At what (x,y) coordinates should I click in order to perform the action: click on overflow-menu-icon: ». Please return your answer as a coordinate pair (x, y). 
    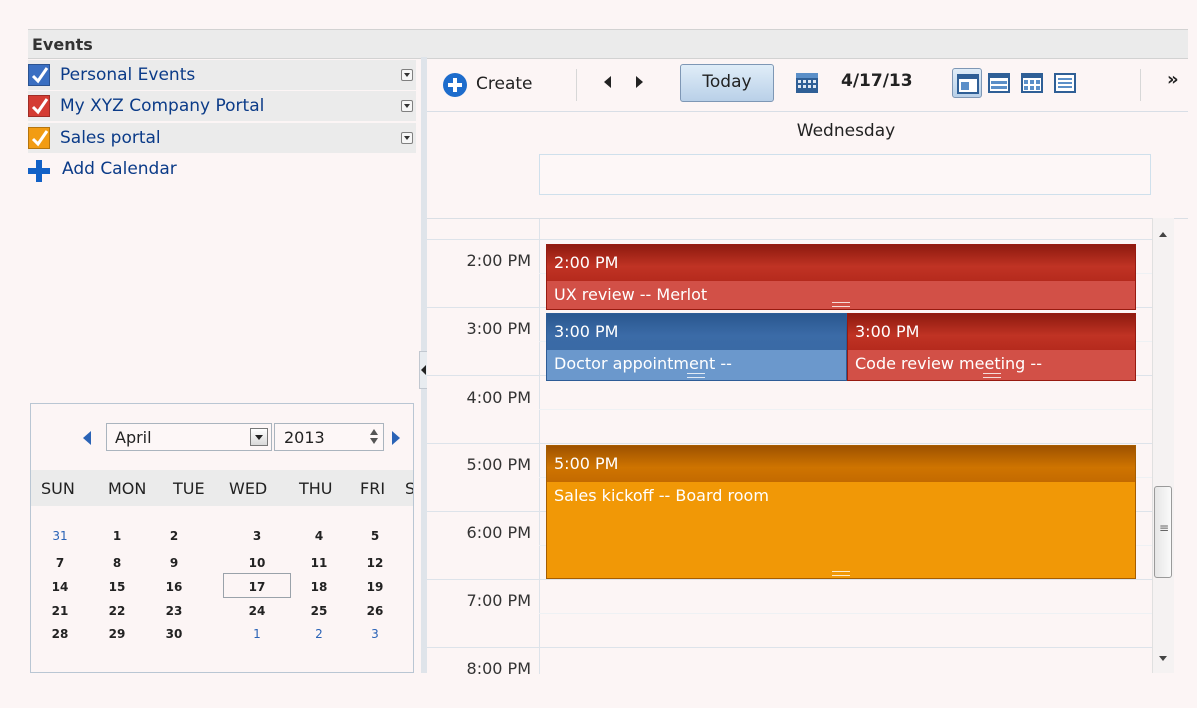
    Looking at the image, I should click on (1173, 79).